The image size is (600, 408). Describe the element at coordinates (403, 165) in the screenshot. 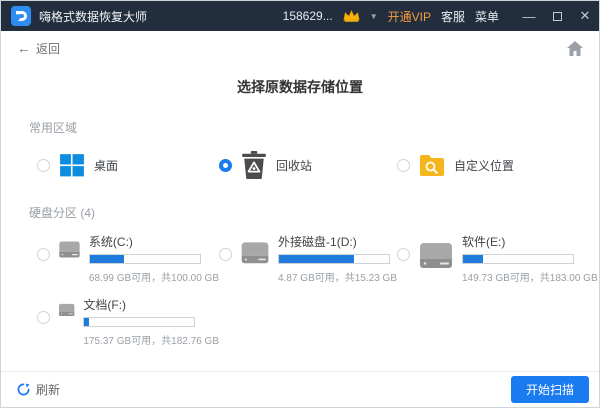

I see `custom-location-radio` at that location.